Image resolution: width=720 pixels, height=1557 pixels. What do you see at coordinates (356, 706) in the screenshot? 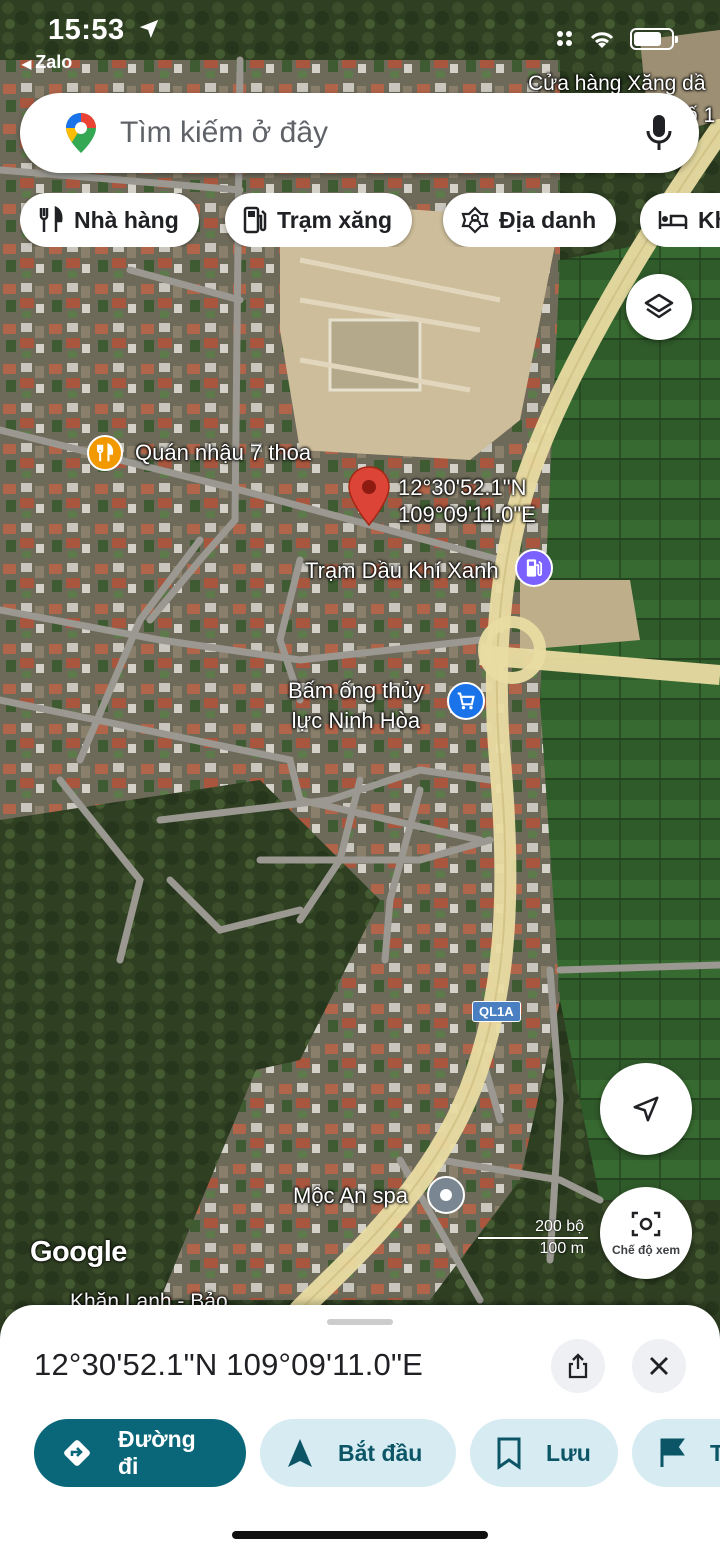
I see `shop-label: Bấm ống thủy lực Ninh Hòa` at bounding box center [356, 706].